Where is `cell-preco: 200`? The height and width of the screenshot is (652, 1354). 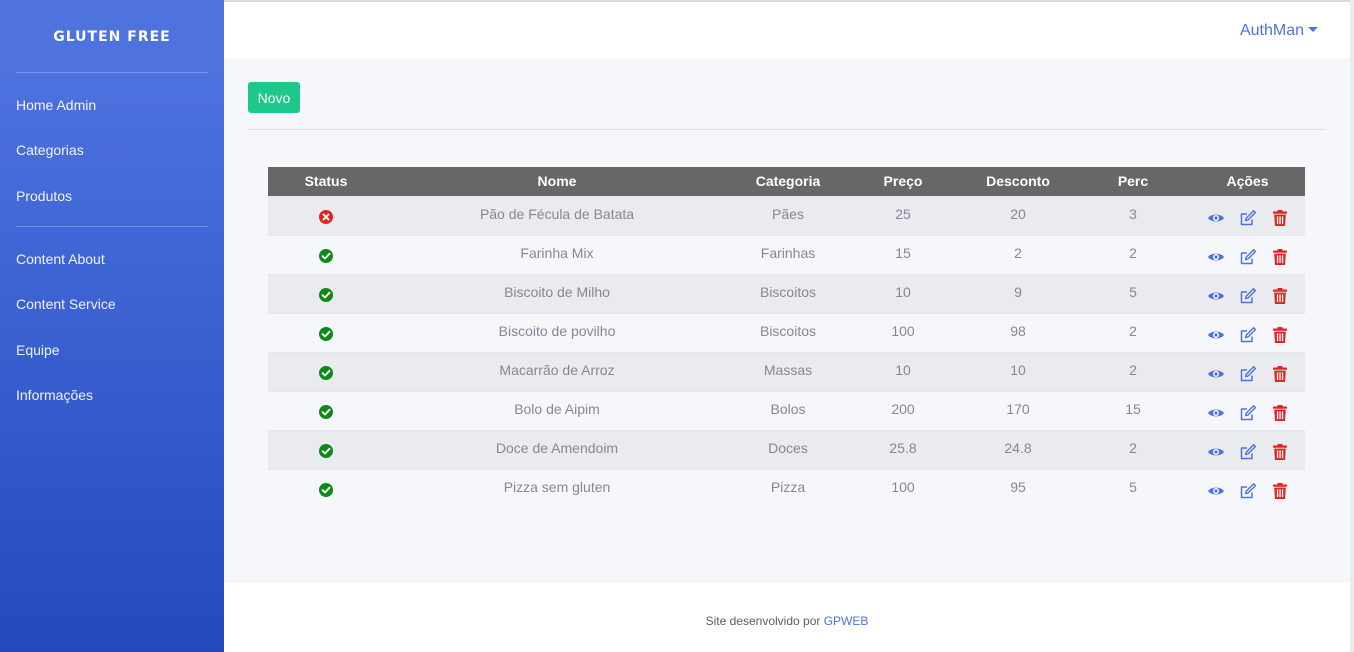 cell-preco: 200 is located at coordinates (903, 410).